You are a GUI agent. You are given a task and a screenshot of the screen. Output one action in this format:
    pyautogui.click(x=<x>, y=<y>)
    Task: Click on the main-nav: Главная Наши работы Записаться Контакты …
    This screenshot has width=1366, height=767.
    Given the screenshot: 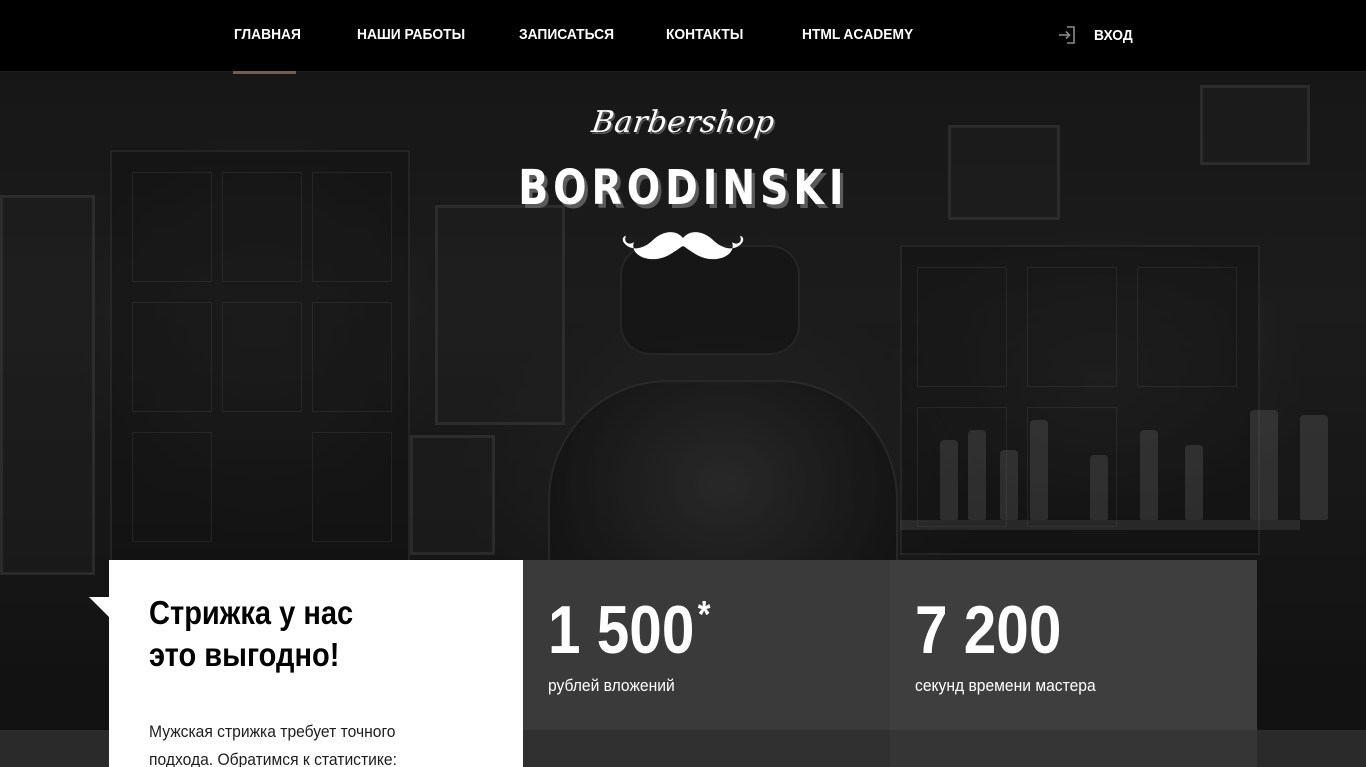 What is the action you would take?
    pyautogui.click(x=683, y=36)
    